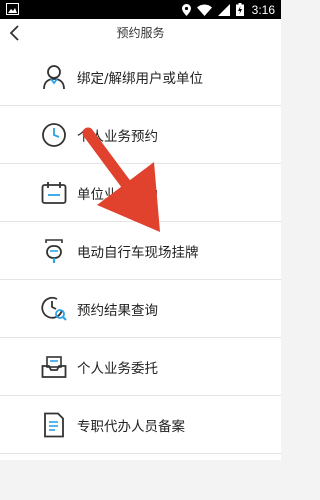 Image resolution: width=320 pixels, height=500 pixels. I want to click on menu-item-agent-registration: 专职代办人员备案, so click(140, 425).